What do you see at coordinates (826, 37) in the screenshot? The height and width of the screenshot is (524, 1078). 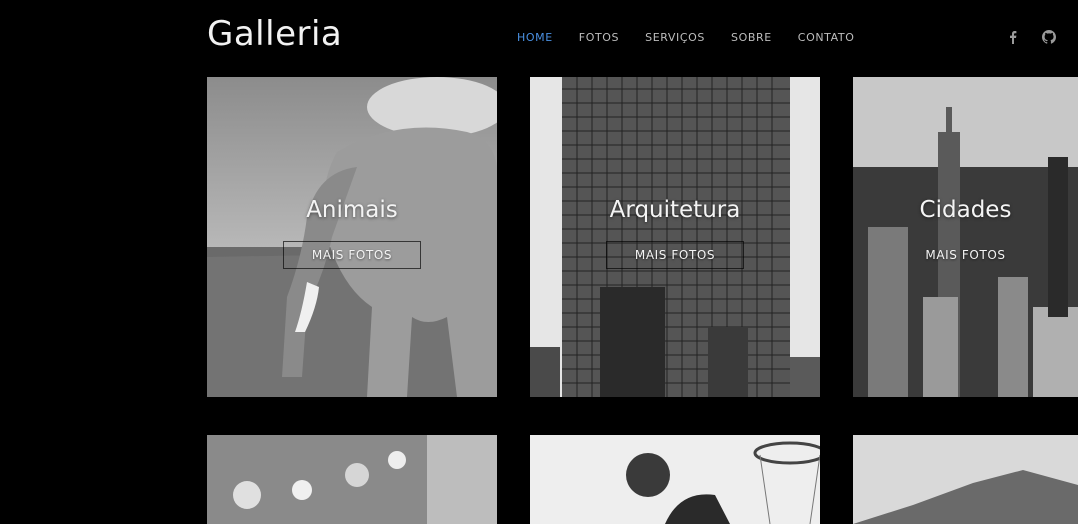 I see `nav-contato: CONTATO` at bounding box center [826, 37].